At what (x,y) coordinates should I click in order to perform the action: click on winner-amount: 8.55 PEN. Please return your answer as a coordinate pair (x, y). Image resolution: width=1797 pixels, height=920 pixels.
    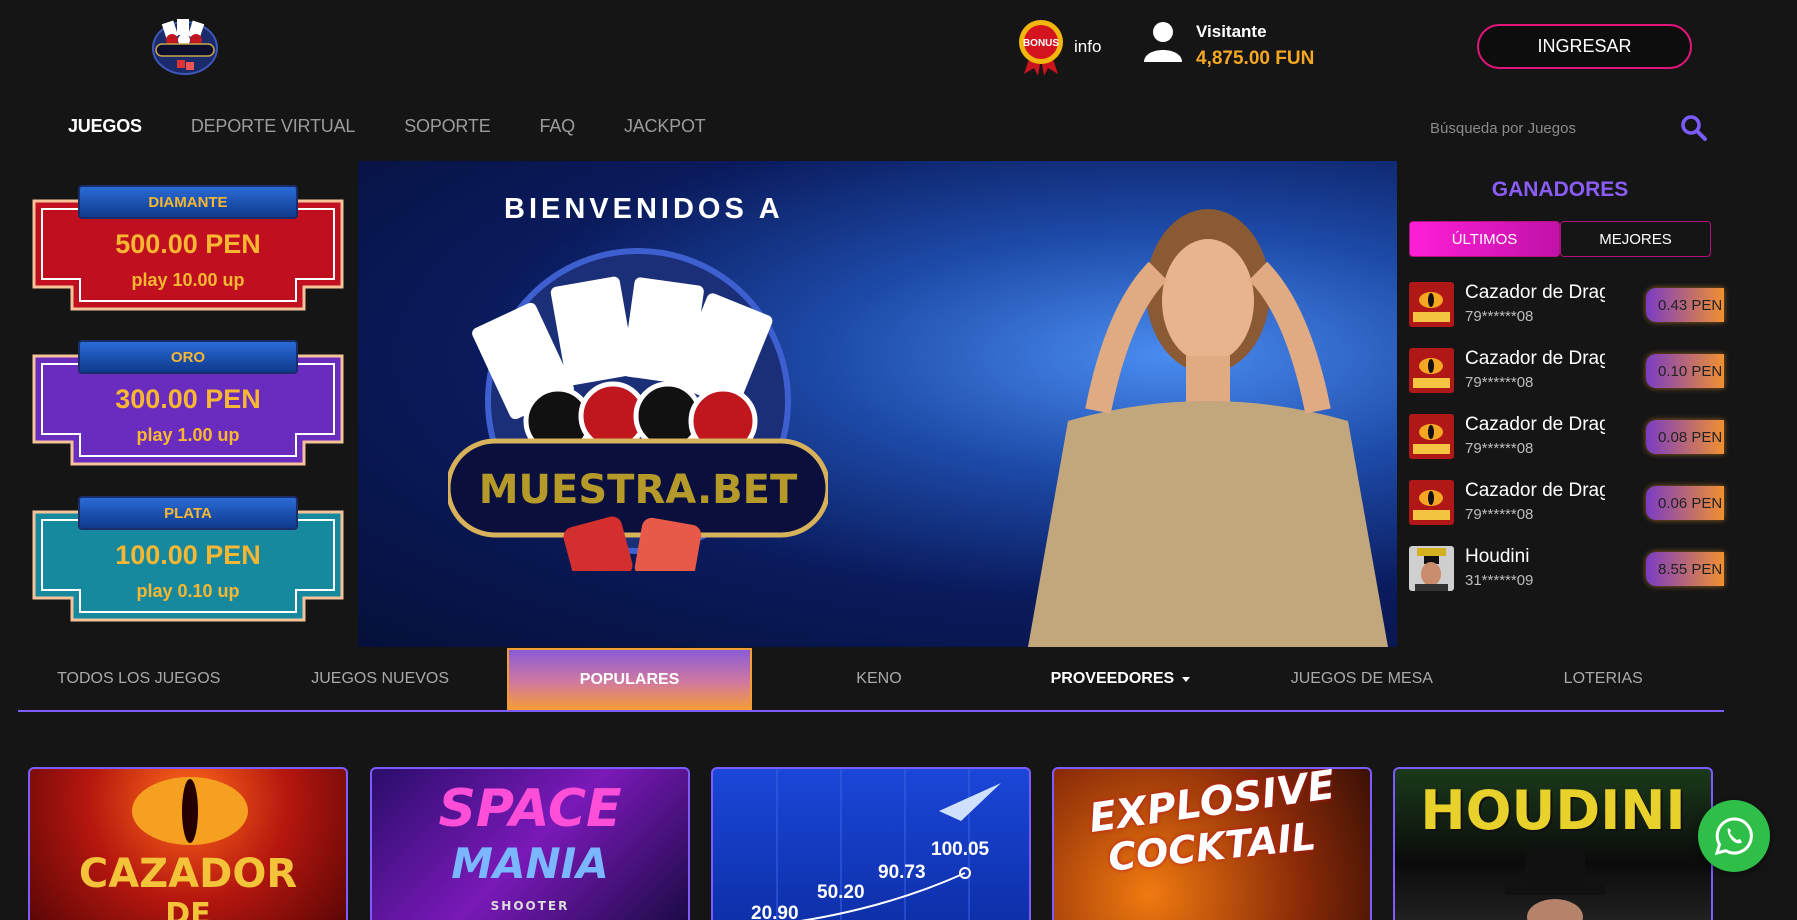
    Looking at the image, I should click on (1685, 569).